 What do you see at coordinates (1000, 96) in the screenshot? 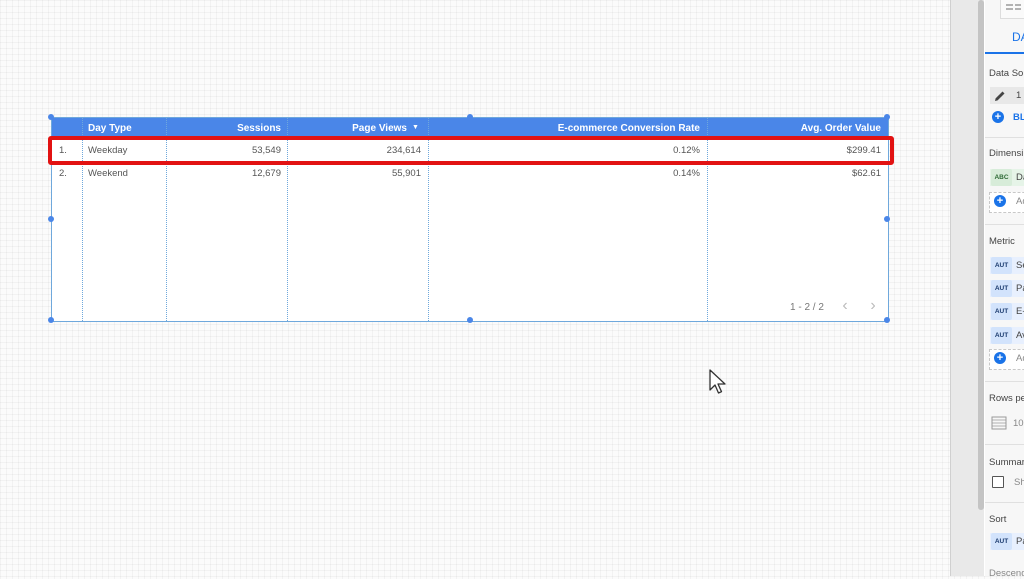
I see `edit-pencil-icon` at bounding box center [1000, 96].